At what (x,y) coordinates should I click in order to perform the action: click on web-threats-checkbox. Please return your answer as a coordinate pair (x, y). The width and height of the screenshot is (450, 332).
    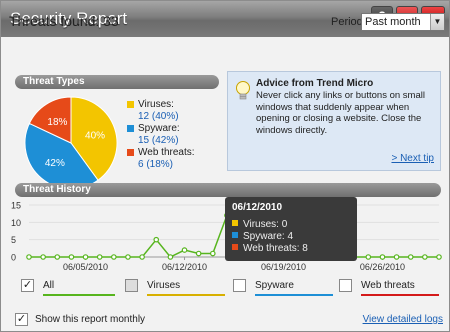
    Looking at the image, I should click on (345, 285).